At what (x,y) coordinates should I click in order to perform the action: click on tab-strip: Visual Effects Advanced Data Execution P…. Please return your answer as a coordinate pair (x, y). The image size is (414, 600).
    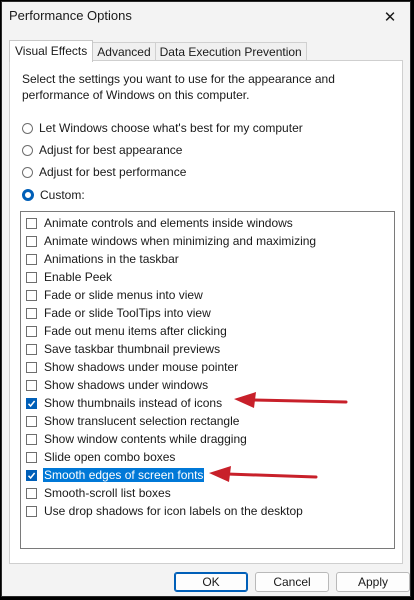
    Looking at the image, I should click on (158, 51).